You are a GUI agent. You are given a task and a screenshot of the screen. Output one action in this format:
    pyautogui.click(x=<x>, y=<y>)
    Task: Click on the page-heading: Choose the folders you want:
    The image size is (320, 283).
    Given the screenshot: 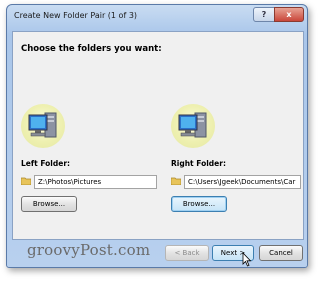 What is the action you would take?
    pyautogui.click(x=91, y=49)
    